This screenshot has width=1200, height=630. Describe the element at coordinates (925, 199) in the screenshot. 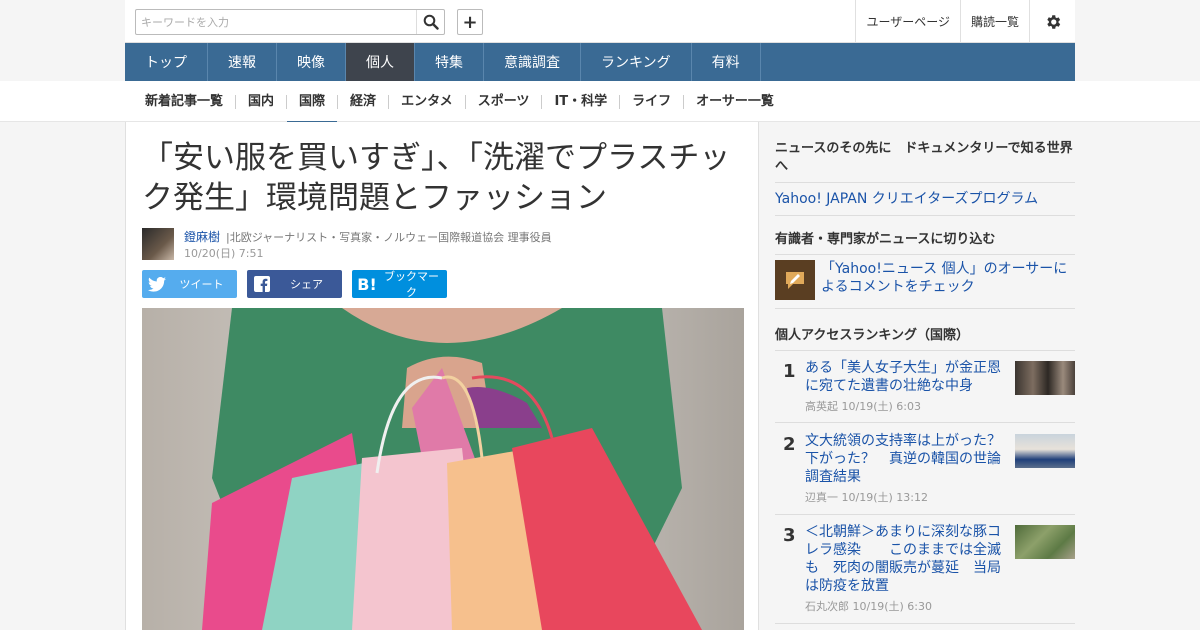

I see `creators-program-link: Yahoo! JAPAN クリエイターズプログラム` at that location.